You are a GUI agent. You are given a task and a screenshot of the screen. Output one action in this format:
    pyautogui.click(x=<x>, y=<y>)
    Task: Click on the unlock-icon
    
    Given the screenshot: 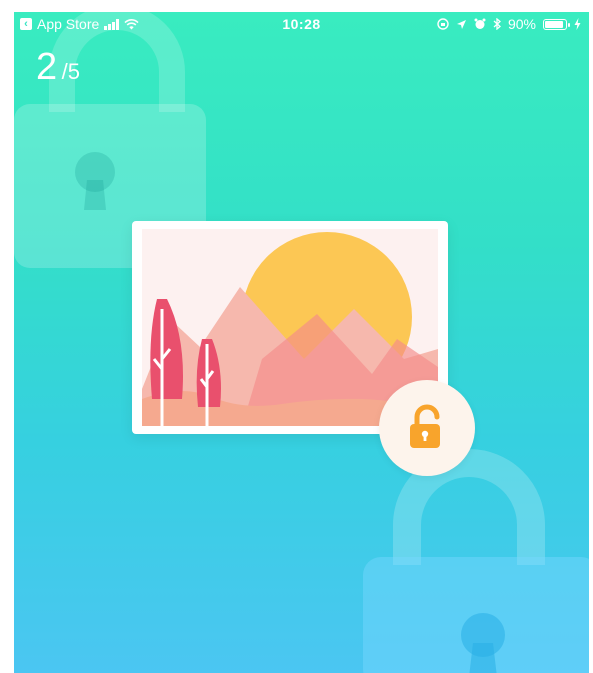 What is the action you would take?
    pyautogui.click(x=425, y=426)
    